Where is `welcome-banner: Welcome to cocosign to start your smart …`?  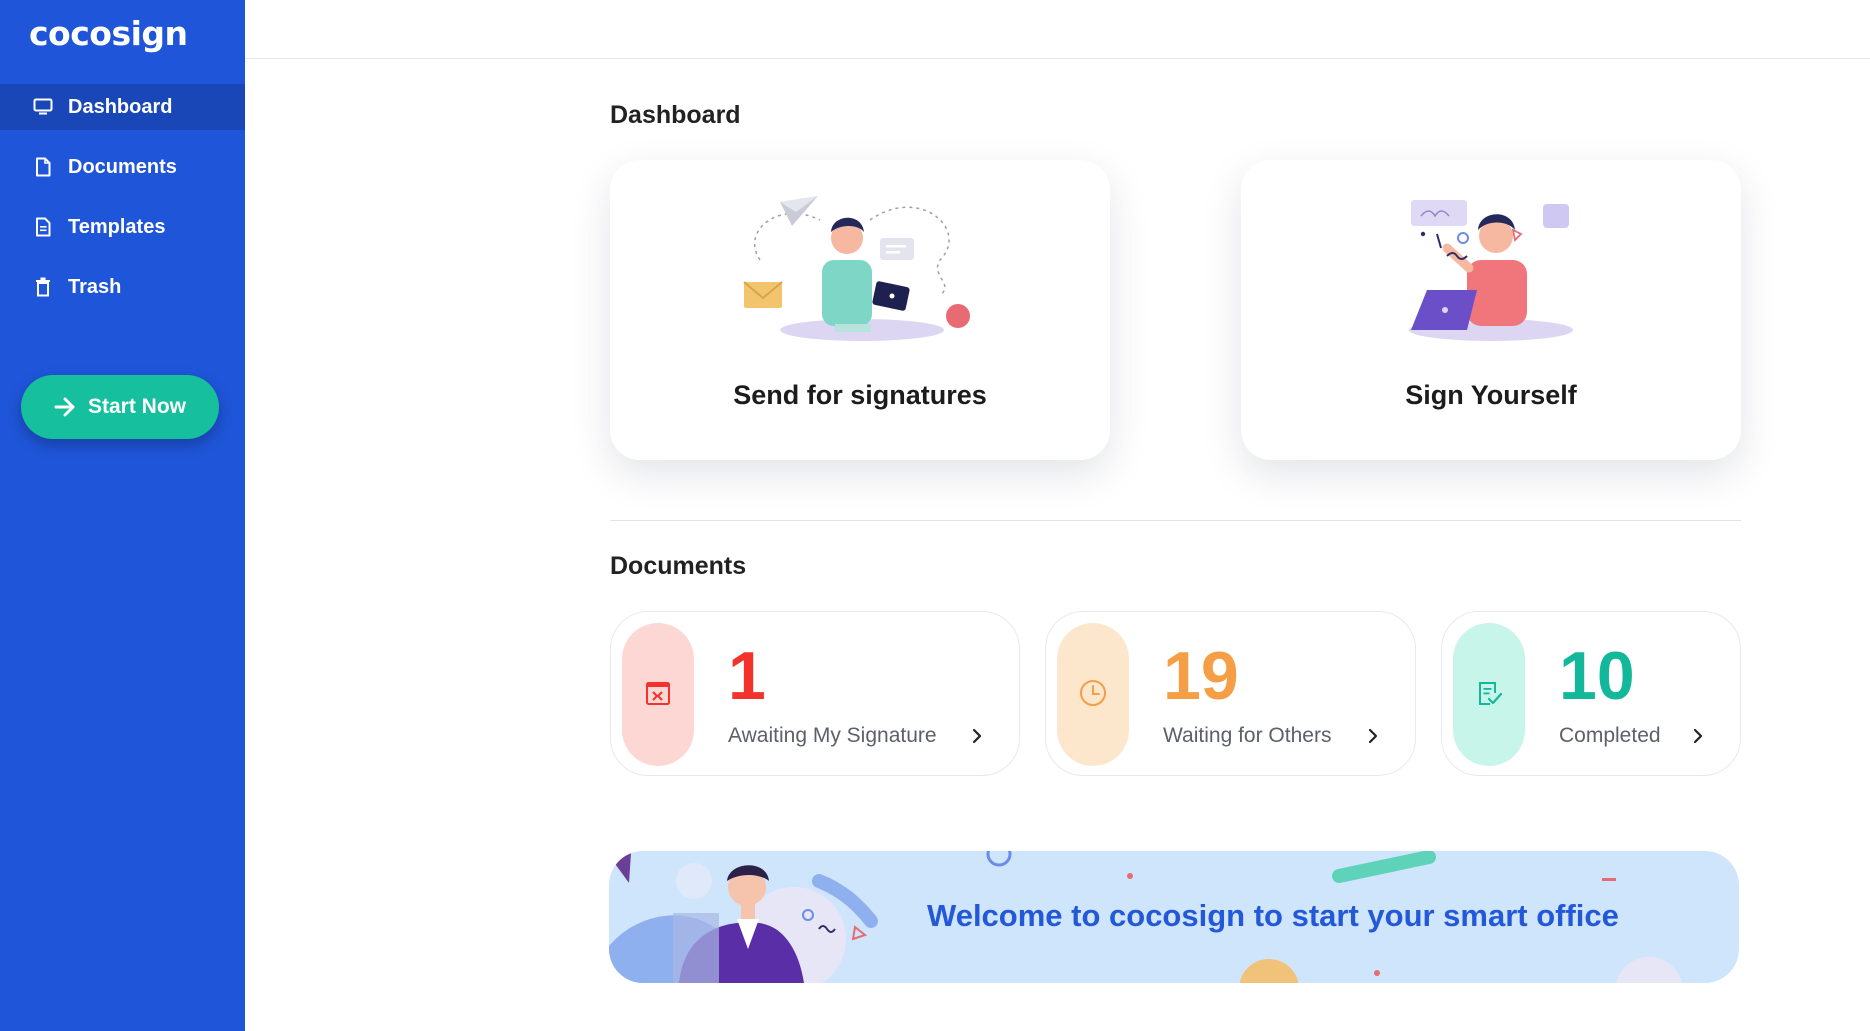 welcome-banner: Welcome to cocosign to start your smart … is located at coordinates (1174, 917).